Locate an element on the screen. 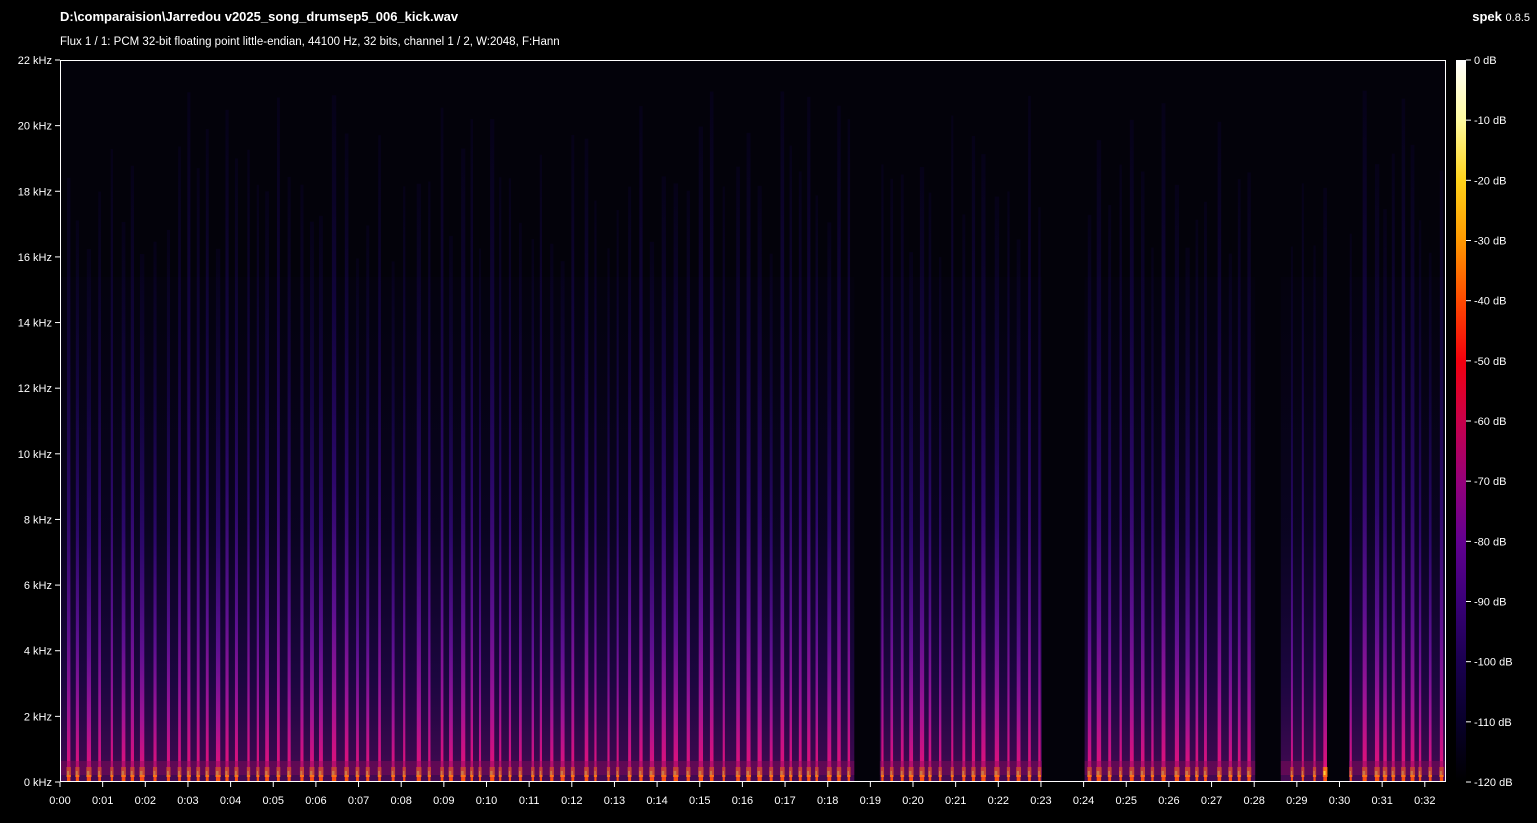 This screenshot has width=1537, height=823. time-tick-label: 0:23 is located at coordinates (1040, 801).